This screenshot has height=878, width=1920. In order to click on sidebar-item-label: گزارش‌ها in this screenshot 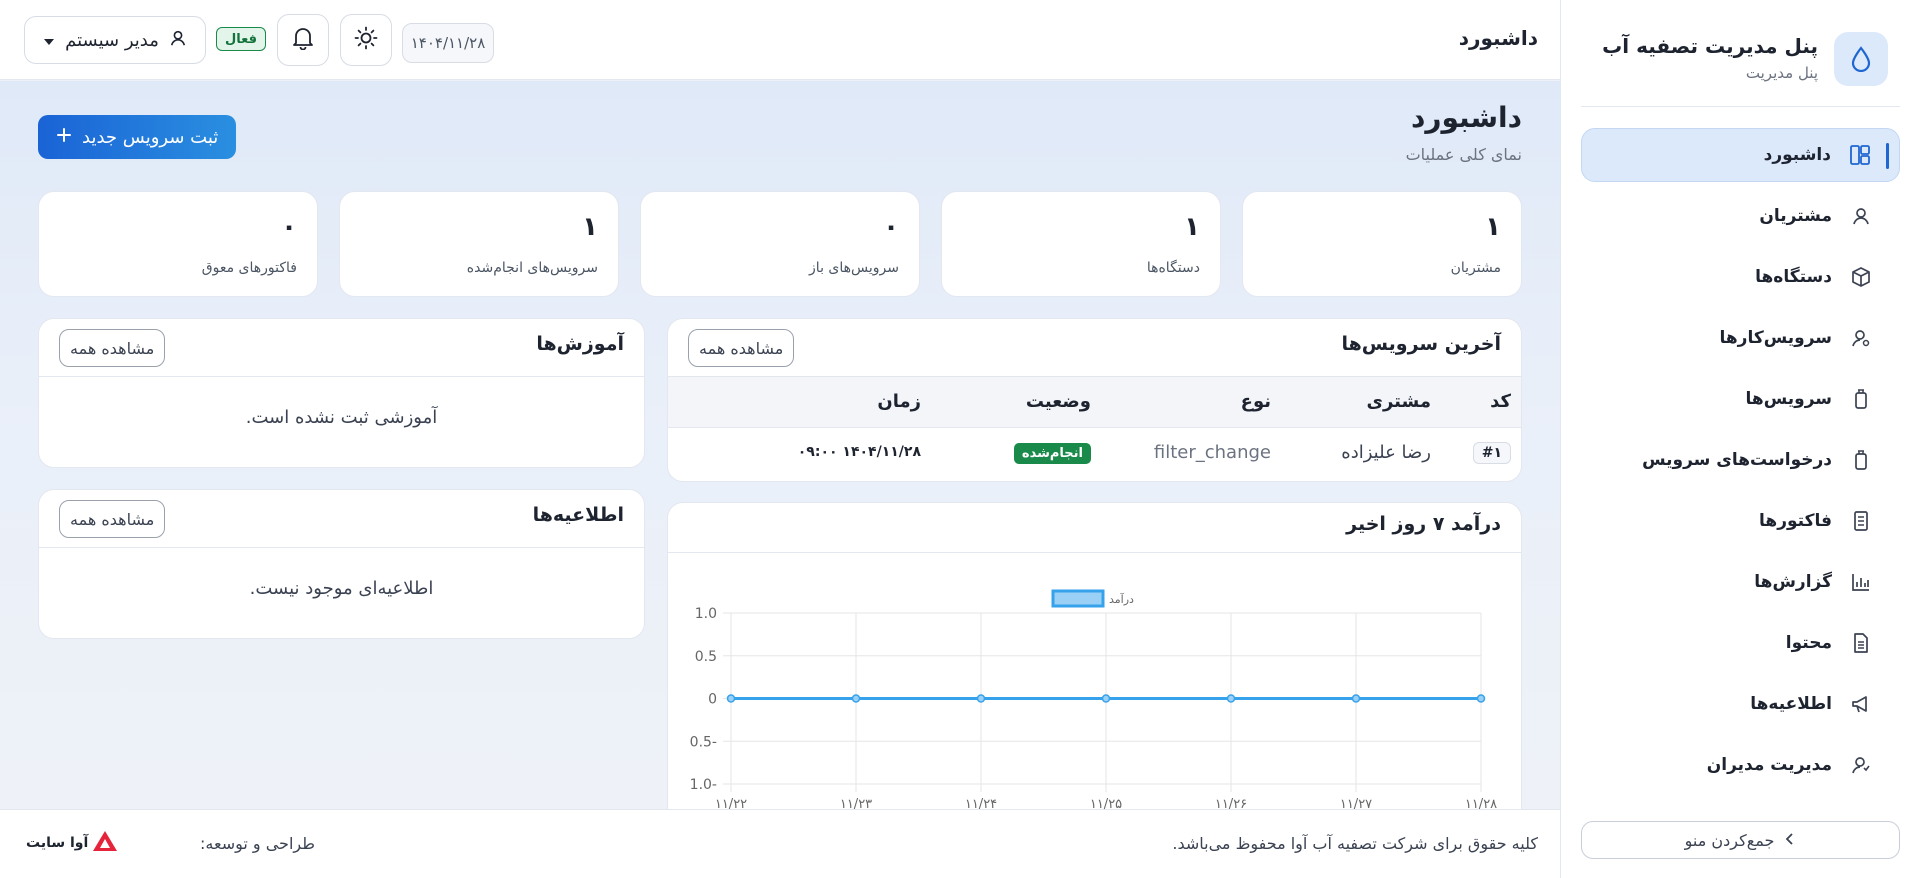, I will do `click(1793, 582)`.